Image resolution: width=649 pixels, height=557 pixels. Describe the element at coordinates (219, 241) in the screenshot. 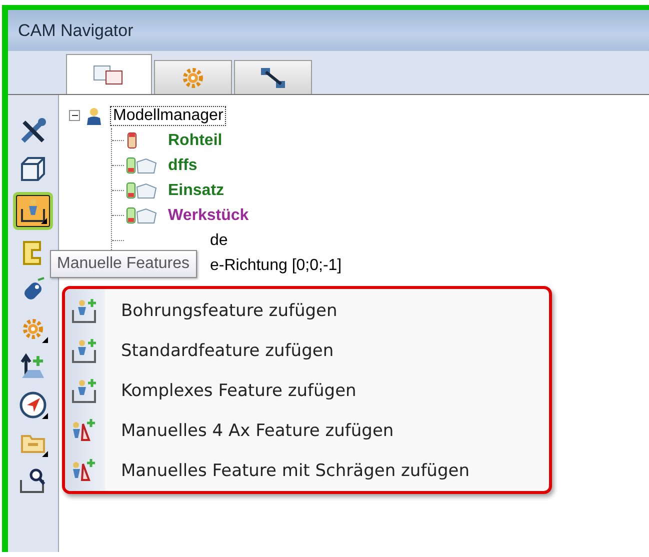

I see `tree-item: de` at that location.